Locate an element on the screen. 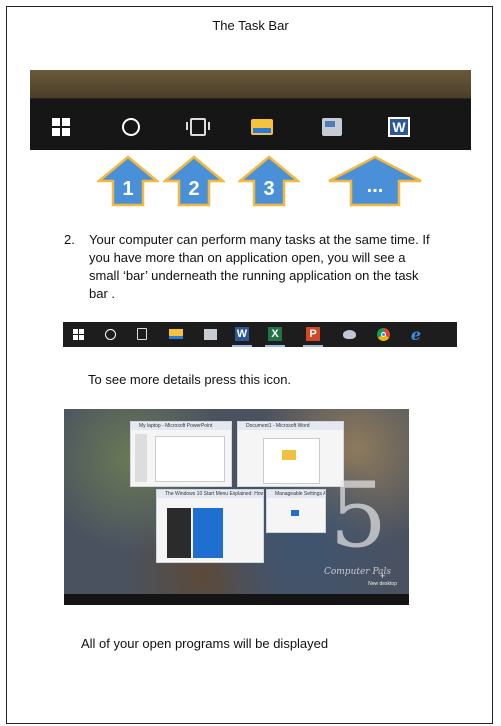 Image resolution: width=501 pixels, height=726 pixels. paint-icon is located at coordinates (349, 334).